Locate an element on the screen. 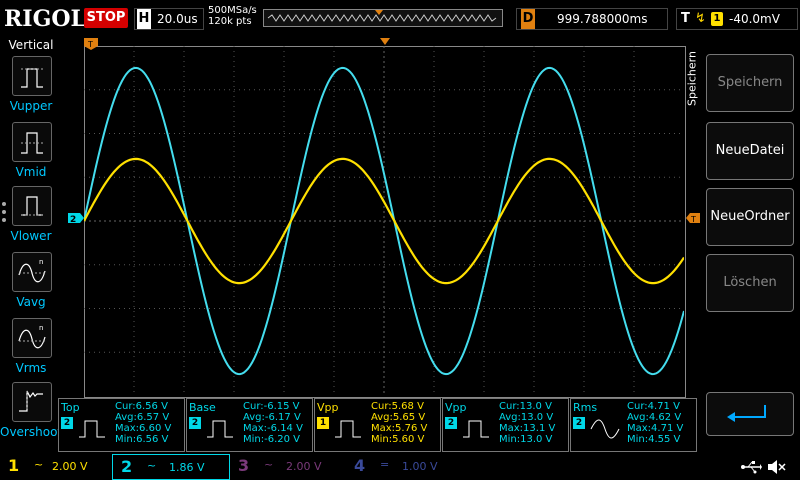 Image resolution: width=800 pixels, height=480 pixels. measure-cur: Cur:13.0 V is located at coordinates (525, 406).